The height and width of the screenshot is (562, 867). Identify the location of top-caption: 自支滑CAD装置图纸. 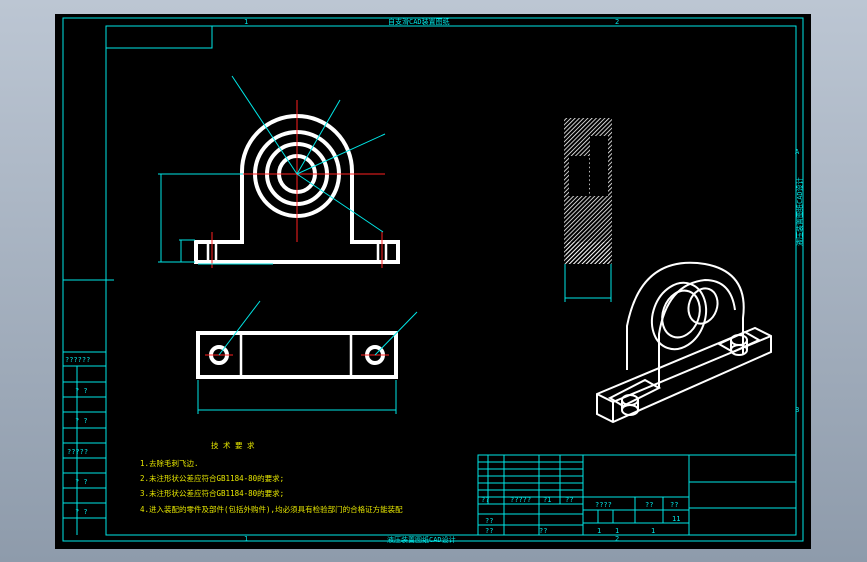
(419, 21).